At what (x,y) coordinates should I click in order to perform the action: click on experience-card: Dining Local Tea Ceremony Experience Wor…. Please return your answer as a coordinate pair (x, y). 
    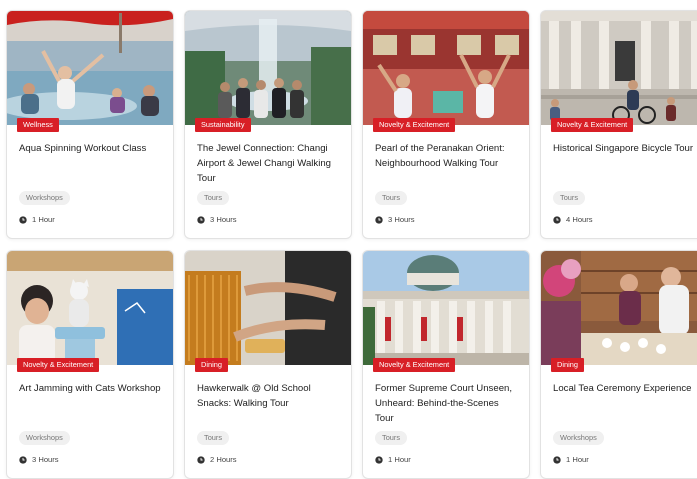
    Looking at the image, I should click on (618, 364).